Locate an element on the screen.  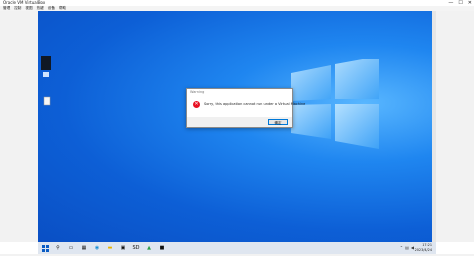
clock-date: 2023/4/24 is located at coordinates (423, 249).